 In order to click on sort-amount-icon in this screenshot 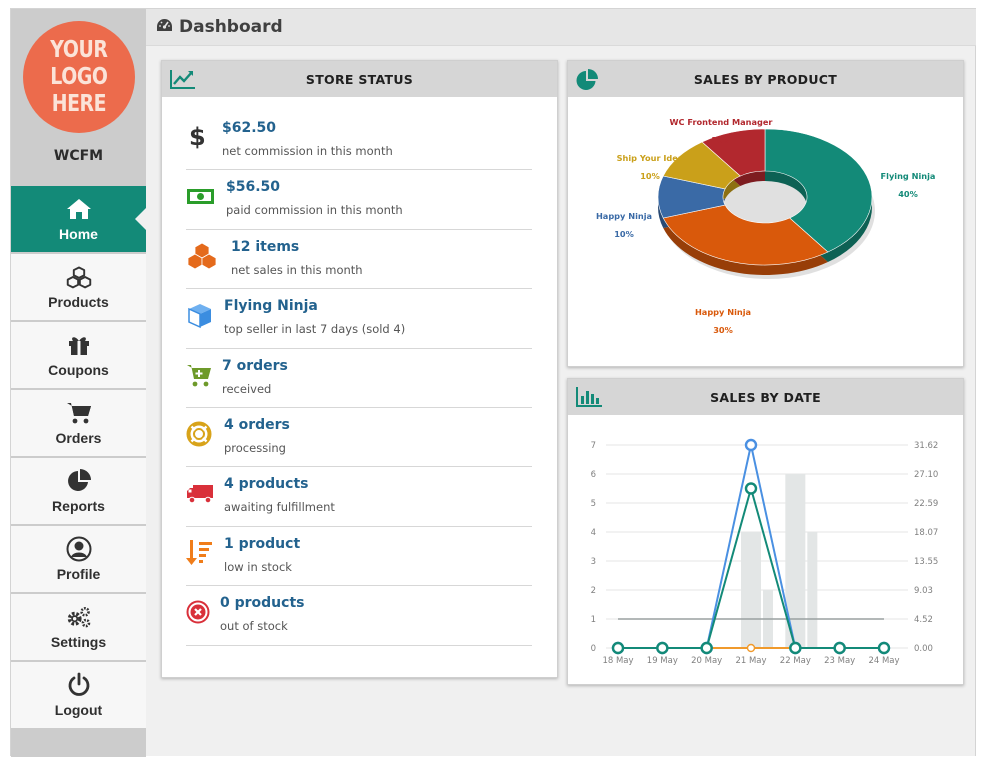, I will do `click(200, 553)`.